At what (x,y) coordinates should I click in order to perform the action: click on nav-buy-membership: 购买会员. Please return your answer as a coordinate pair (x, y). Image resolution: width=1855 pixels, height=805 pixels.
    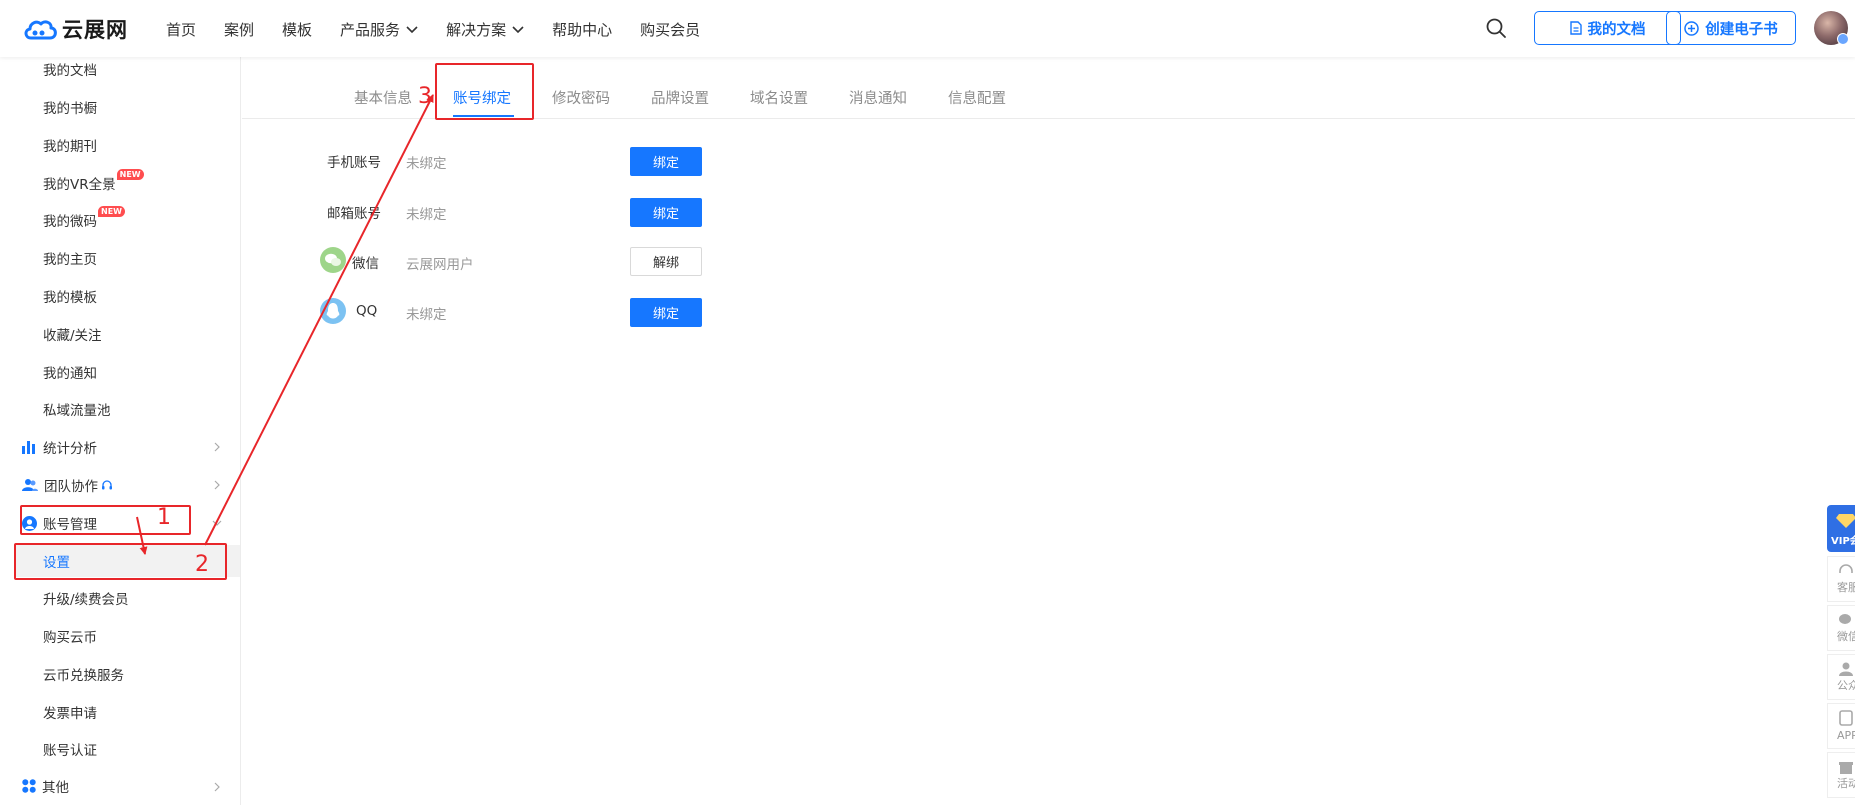
    Looking at the image, I should click on (670, 29).